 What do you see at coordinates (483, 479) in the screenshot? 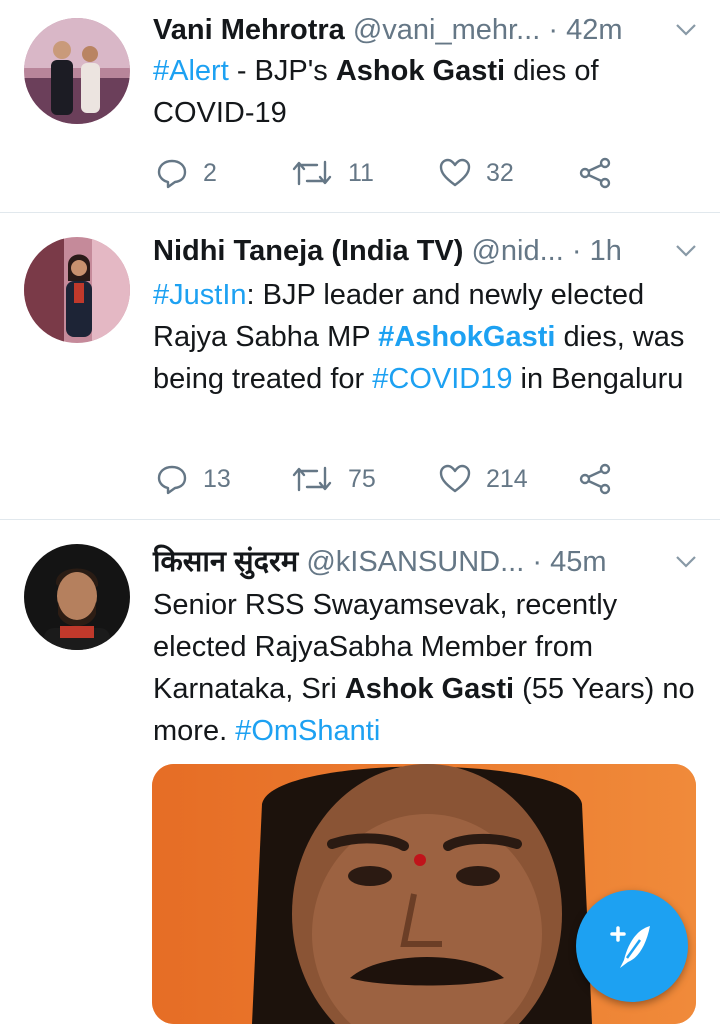
I see `like-button: 214` at bounding box center [483, 479].